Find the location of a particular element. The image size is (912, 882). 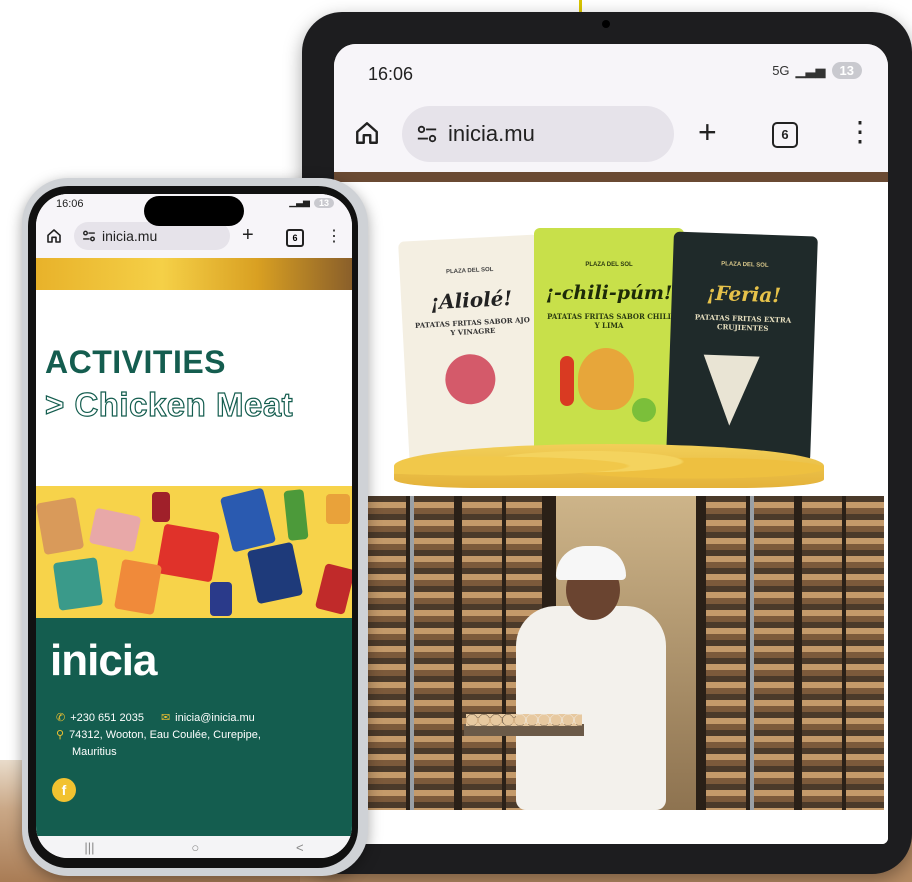

products-collage is located at coordinates (194, 552).